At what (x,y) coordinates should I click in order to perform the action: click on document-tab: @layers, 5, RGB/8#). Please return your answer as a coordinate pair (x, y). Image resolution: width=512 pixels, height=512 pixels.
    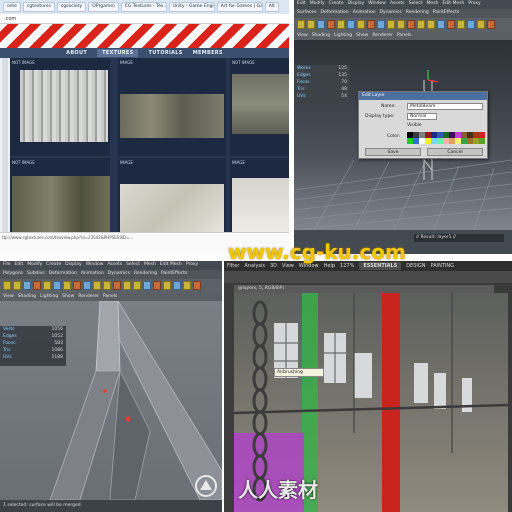
    Looking at the image, I should click on (364, 289).